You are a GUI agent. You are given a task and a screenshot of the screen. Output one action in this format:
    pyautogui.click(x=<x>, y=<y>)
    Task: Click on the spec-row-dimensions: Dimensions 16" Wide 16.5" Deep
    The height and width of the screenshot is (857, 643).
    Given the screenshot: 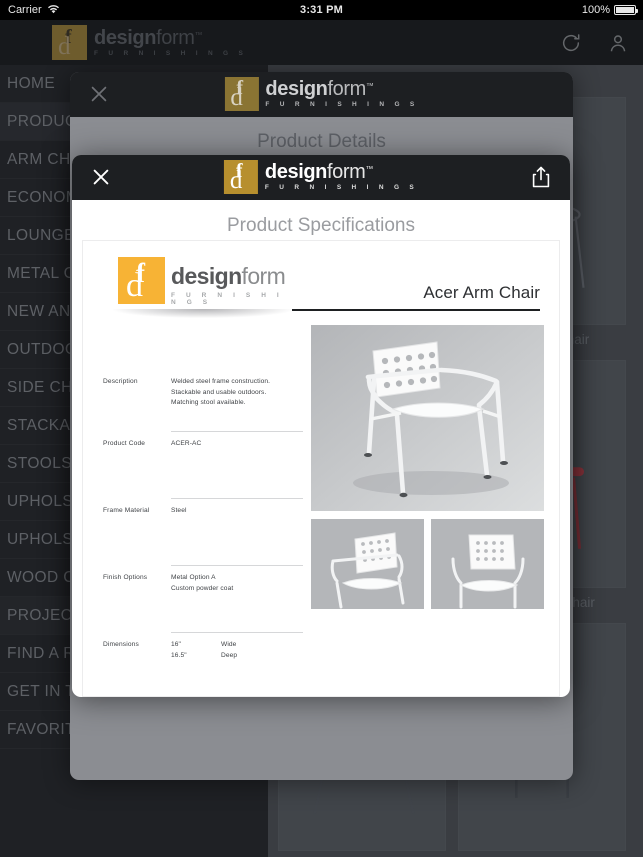 What is the action you would take?
    pyautogui.click(x=203, y=652)
    